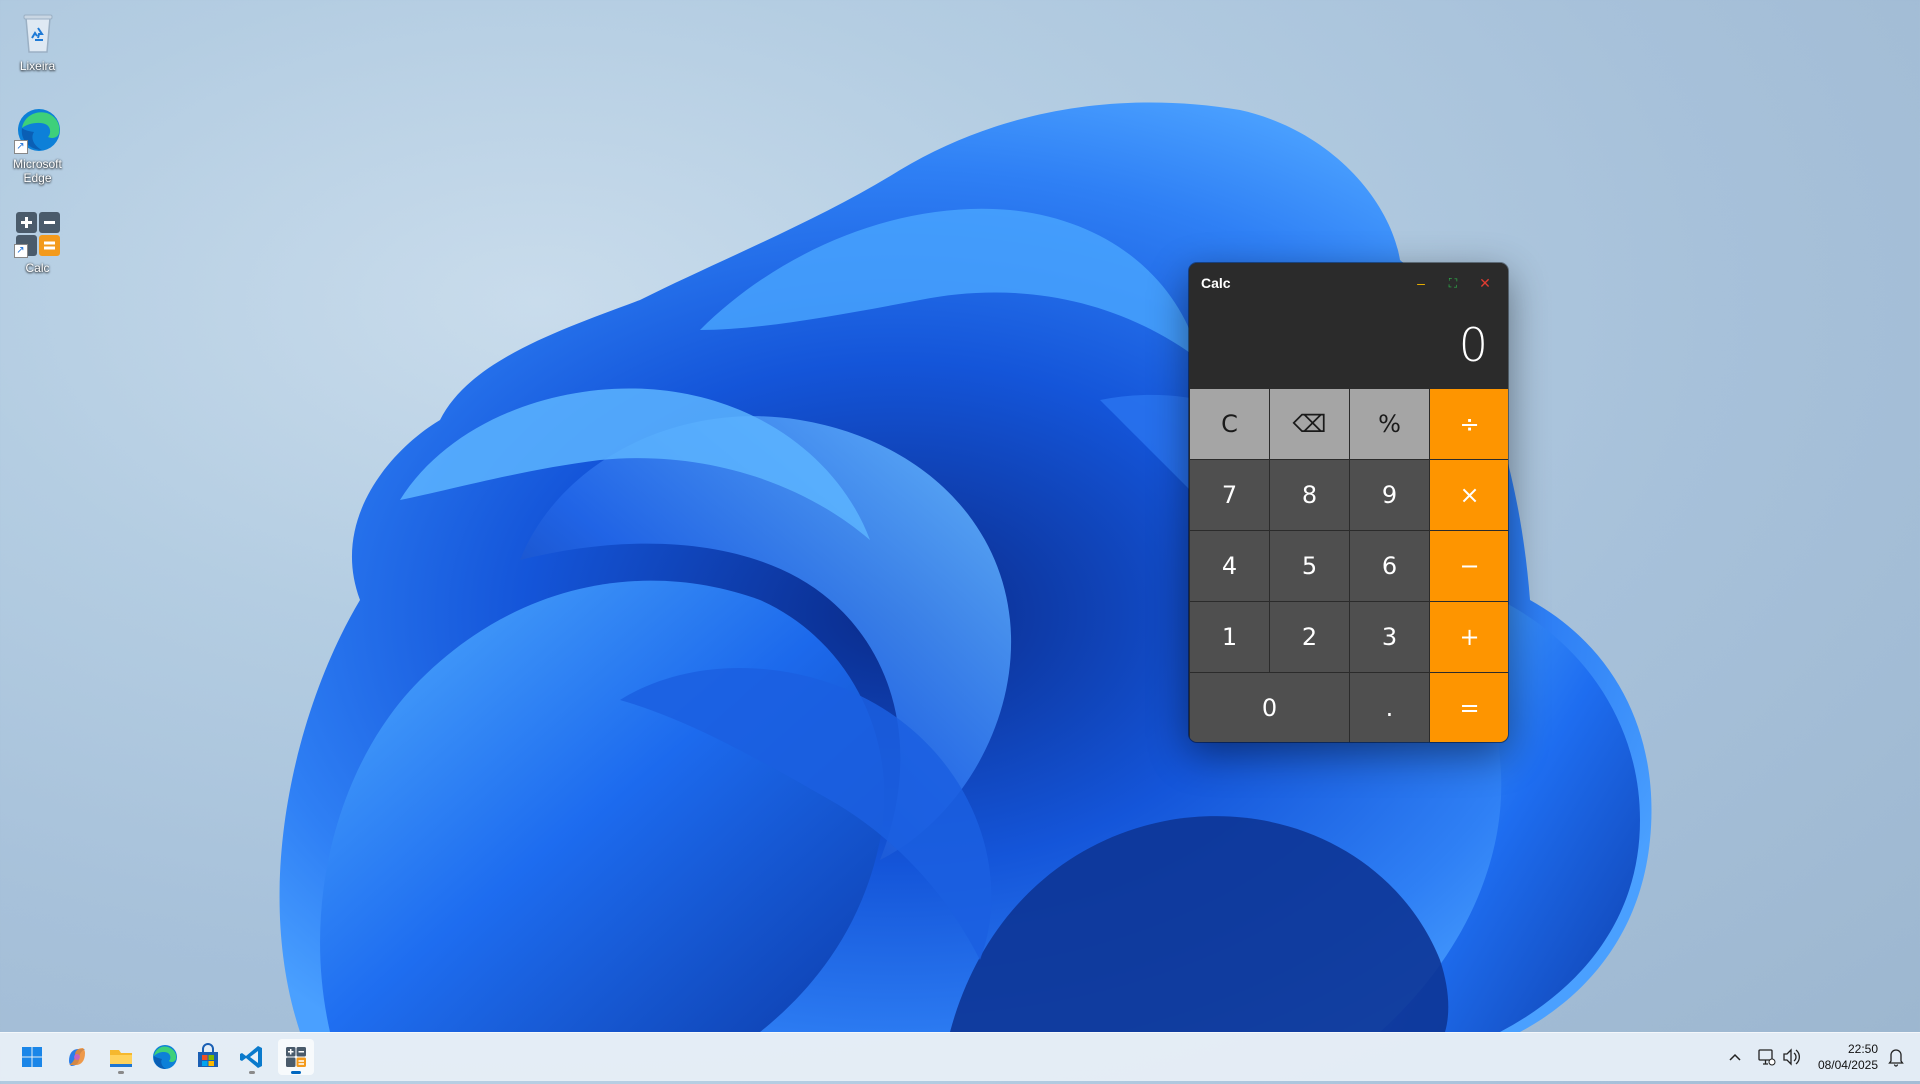 This screenshot has height=1084, width=1920. I want to click on calculator-icon, so click(296, 1057).